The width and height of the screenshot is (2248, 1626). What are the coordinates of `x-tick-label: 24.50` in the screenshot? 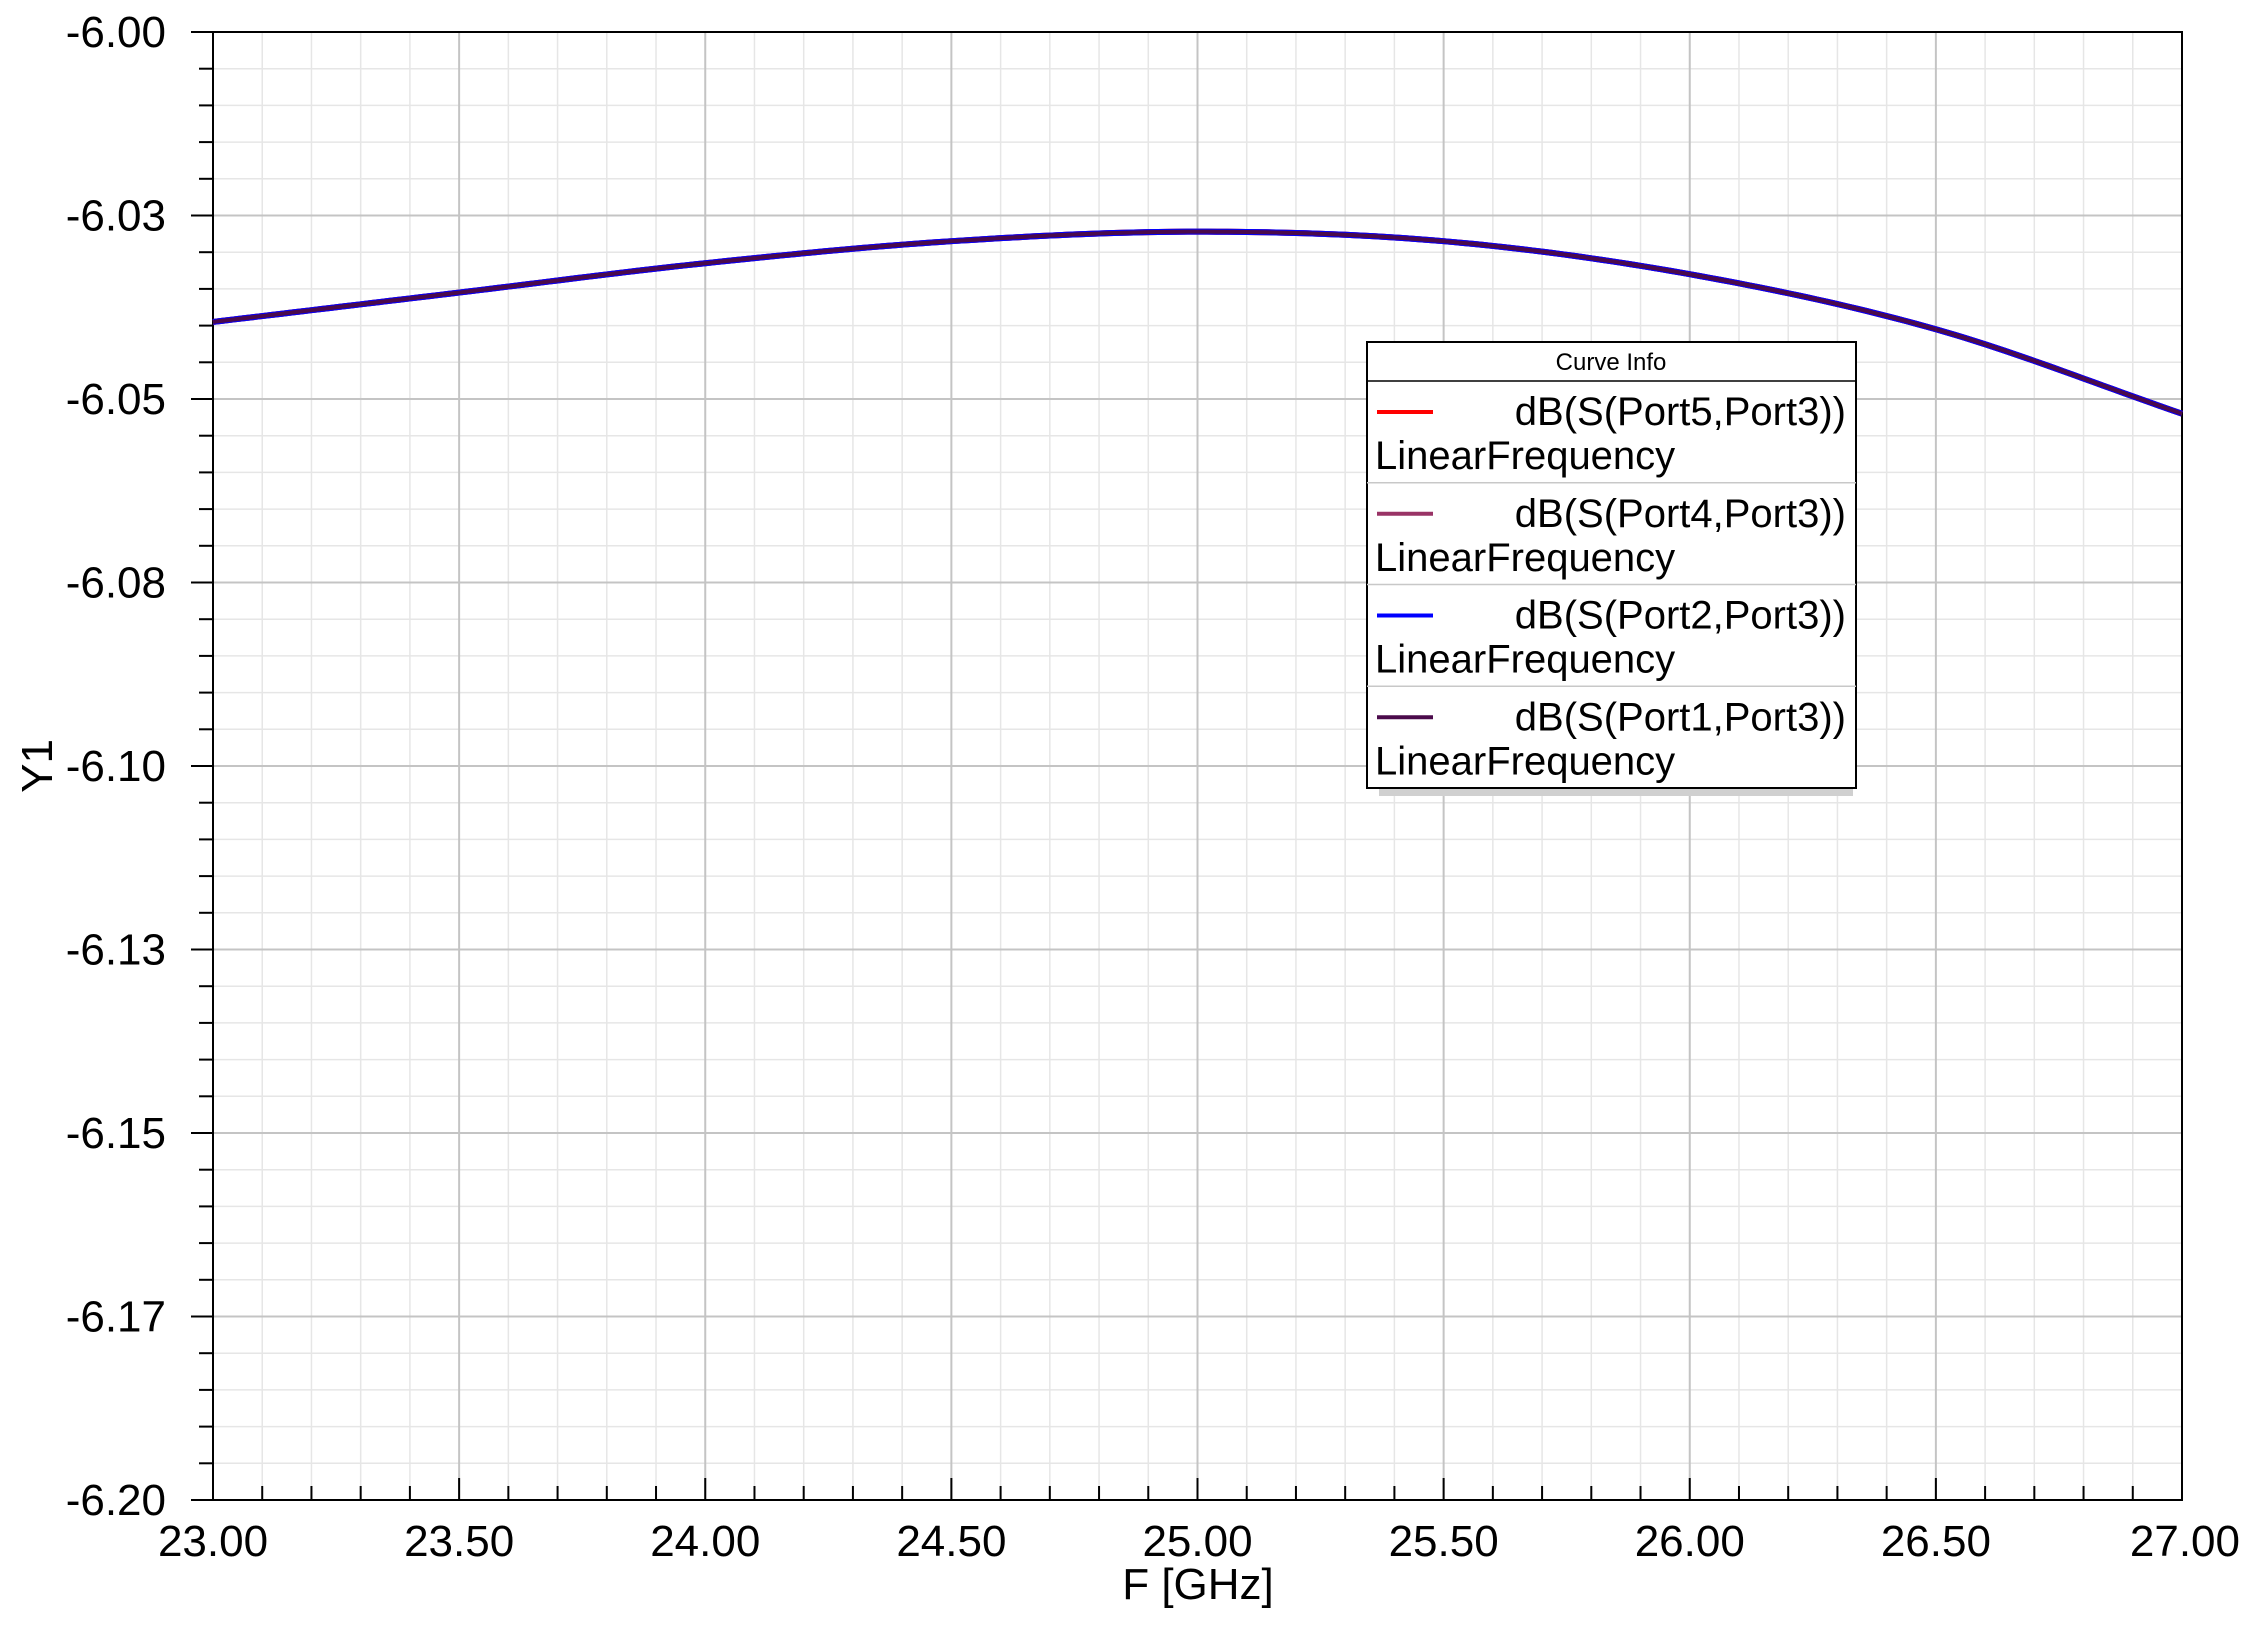 It's located at (951, 1541).